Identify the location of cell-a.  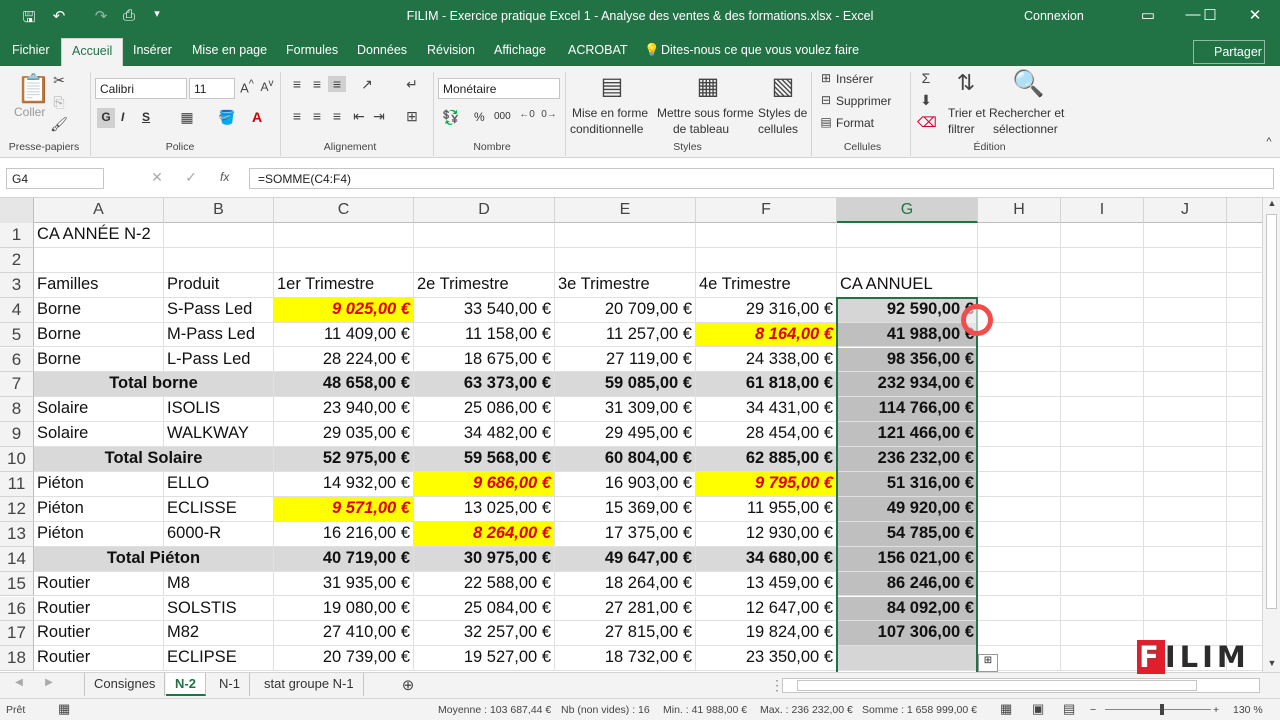
(99, 260).